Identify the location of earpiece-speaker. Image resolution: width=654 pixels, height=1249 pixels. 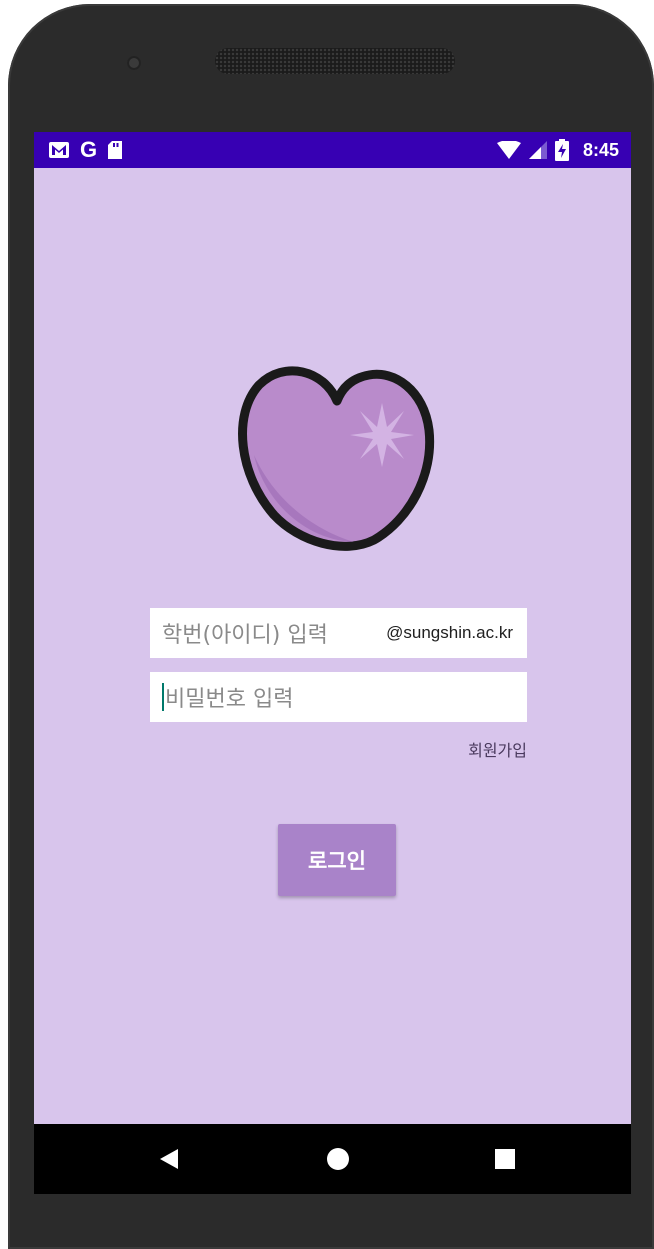
(335, 61).